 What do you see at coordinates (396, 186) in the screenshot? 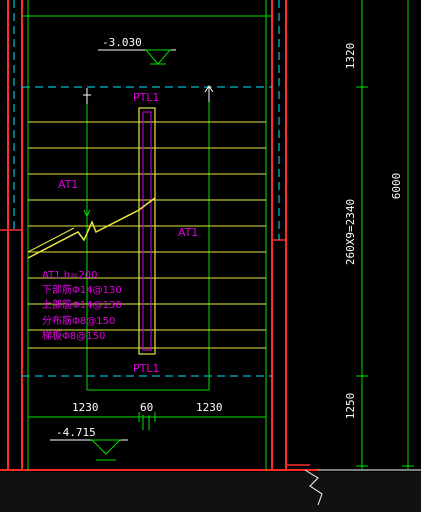
I see `dim-right-total-text: 6000` at bounding box center [396, 186].